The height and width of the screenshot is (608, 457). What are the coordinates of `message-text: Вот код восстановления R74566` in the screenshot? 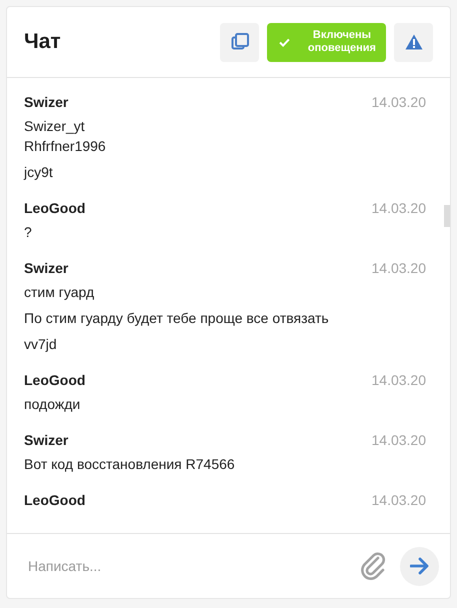 It's located at (130, 464).